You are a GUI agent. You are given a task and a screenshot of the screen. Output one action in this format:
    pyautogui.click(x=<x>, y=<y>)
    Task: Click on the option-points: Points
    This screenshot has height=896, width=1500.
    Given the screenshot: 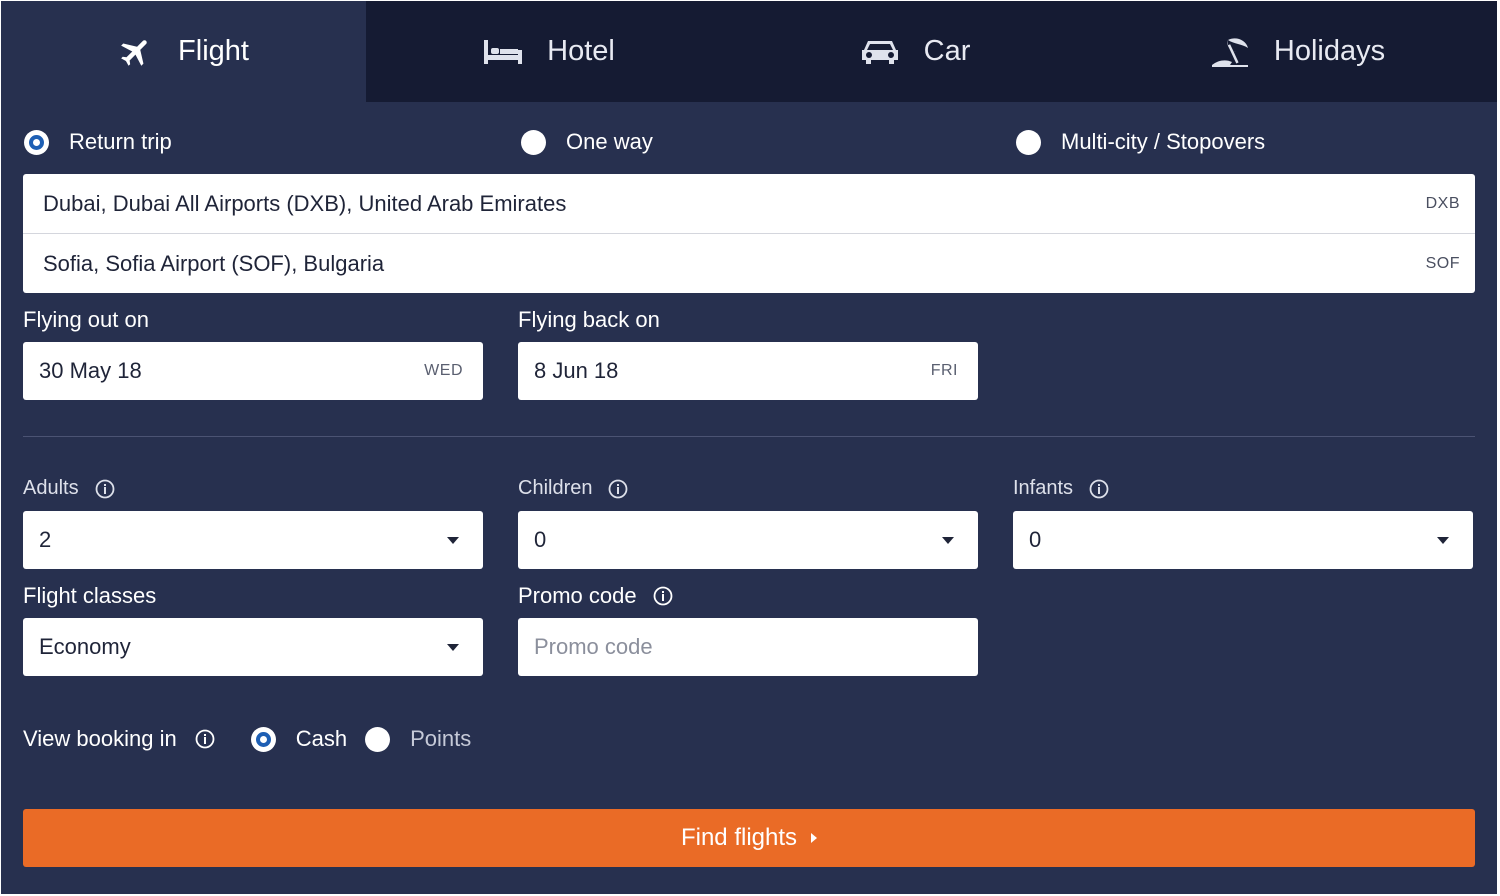 What is the action you would take?
    pyautogui.click(x=418, y=739)
    